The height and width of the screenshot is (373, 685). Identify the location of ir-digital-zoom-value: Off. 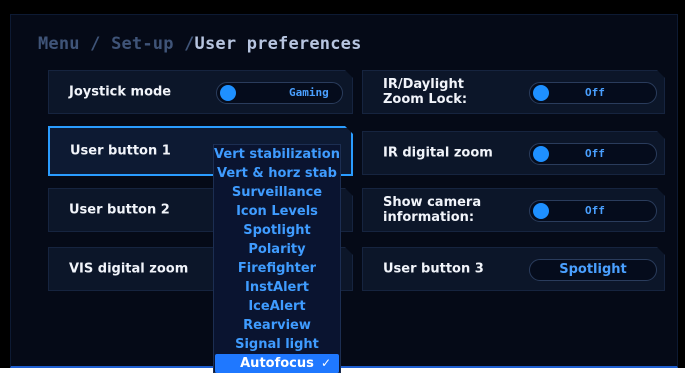
(595, 153).